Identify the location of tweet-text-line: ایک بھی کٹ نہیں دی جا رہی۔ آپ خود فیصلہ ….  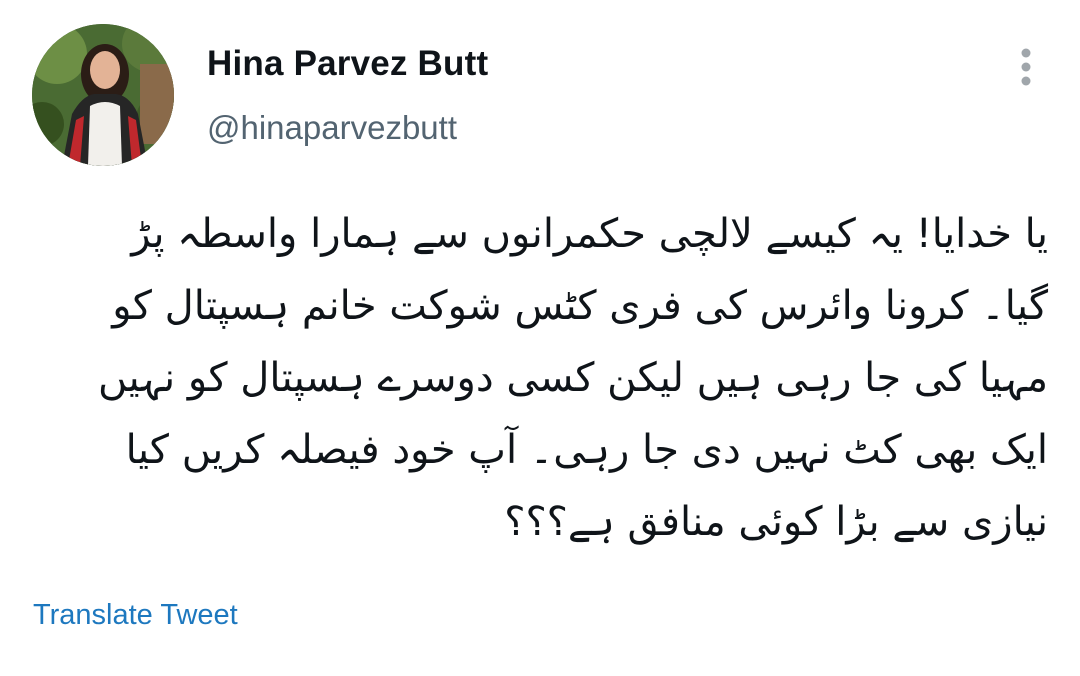
(586, 450).